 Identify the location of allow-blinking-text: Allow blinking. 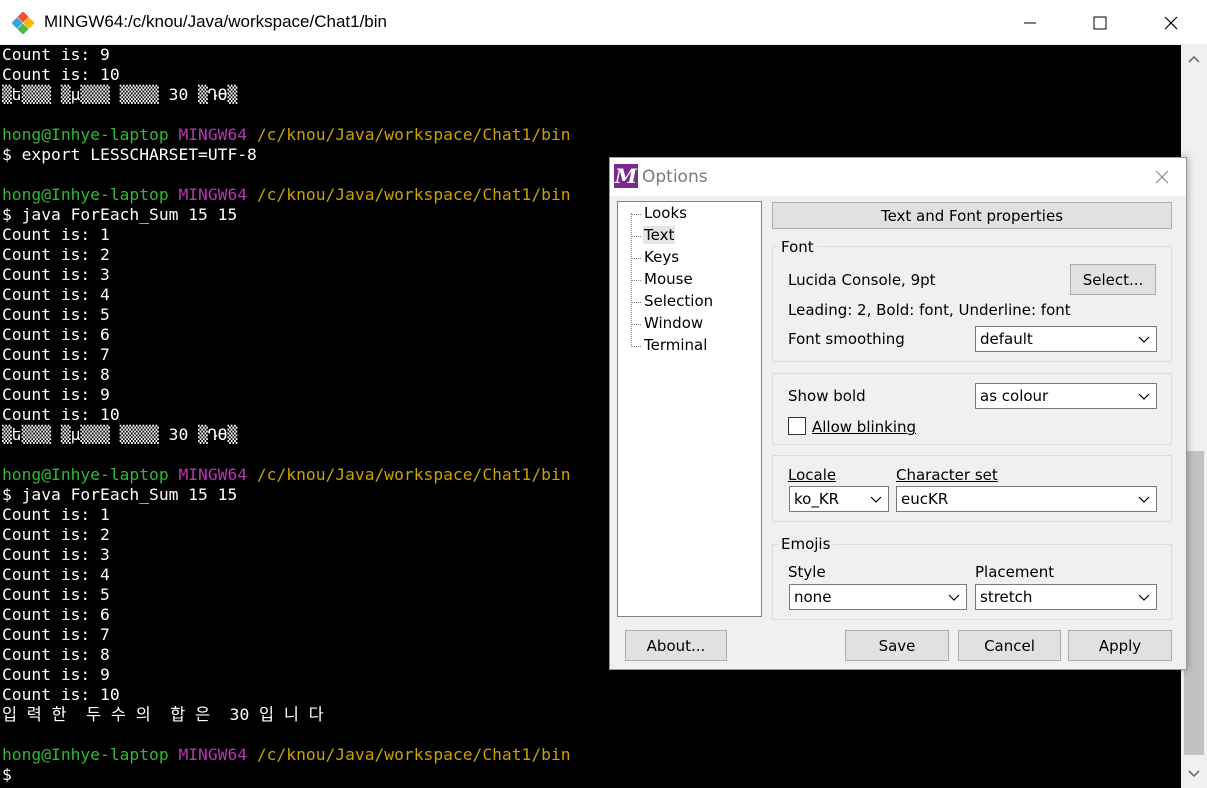
(864, 427).